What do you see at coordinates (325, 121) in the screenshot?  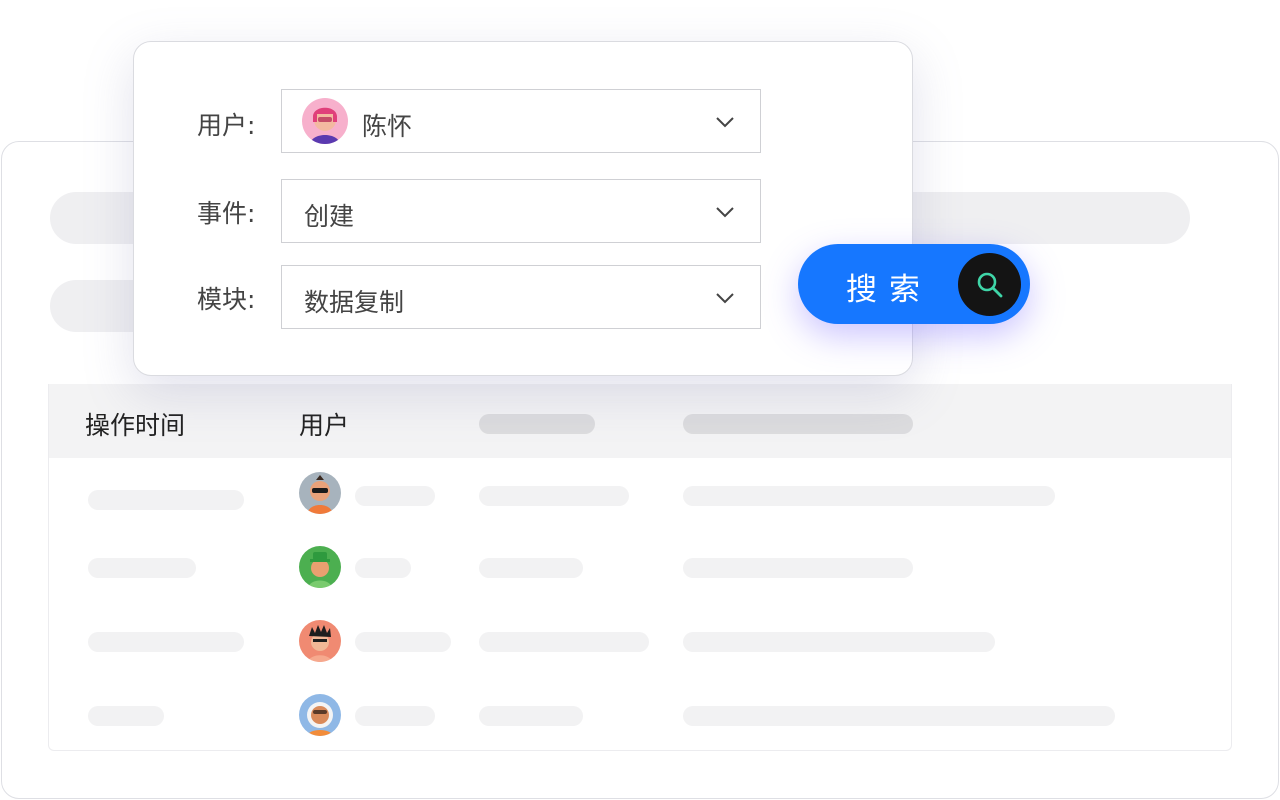 I see `selected-user-avatar` at bounding box center [325, 121].